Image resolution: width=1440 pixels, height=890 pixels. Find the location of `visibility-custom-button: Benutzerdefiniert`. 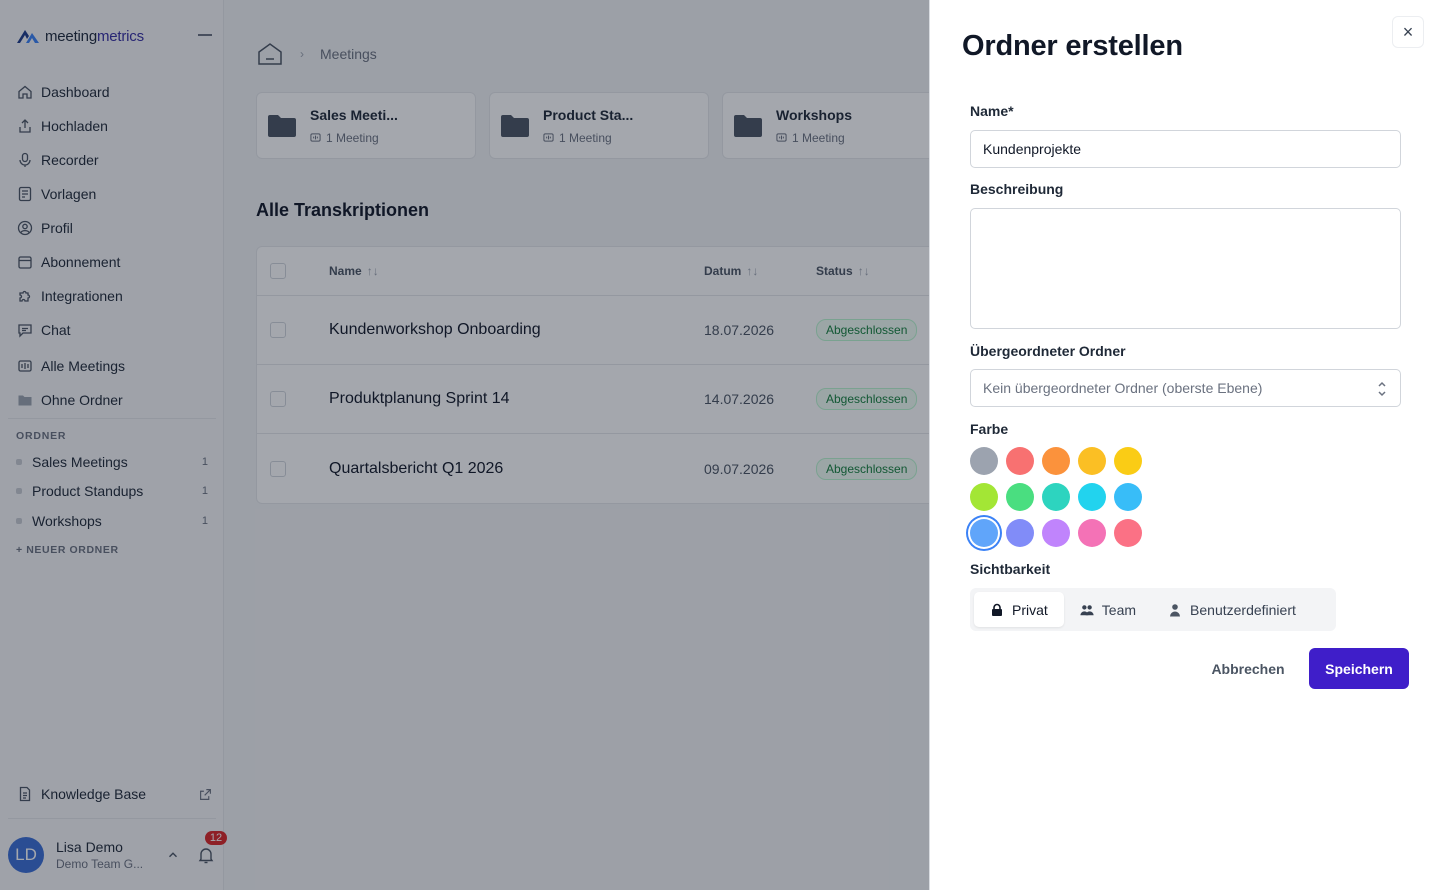

visibility-custom-button: Benutzerdefiniert is located at coordinates (1232, 609).